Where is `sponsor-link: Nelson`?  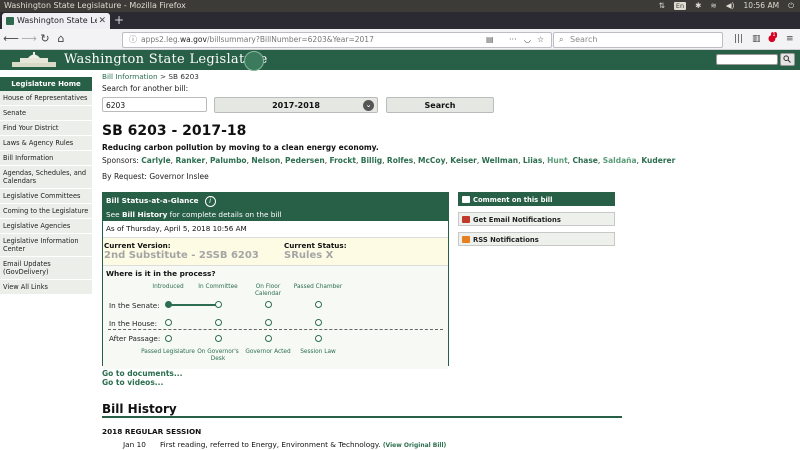 sponsor-link: Nelson is located at coordinates (265, 160).